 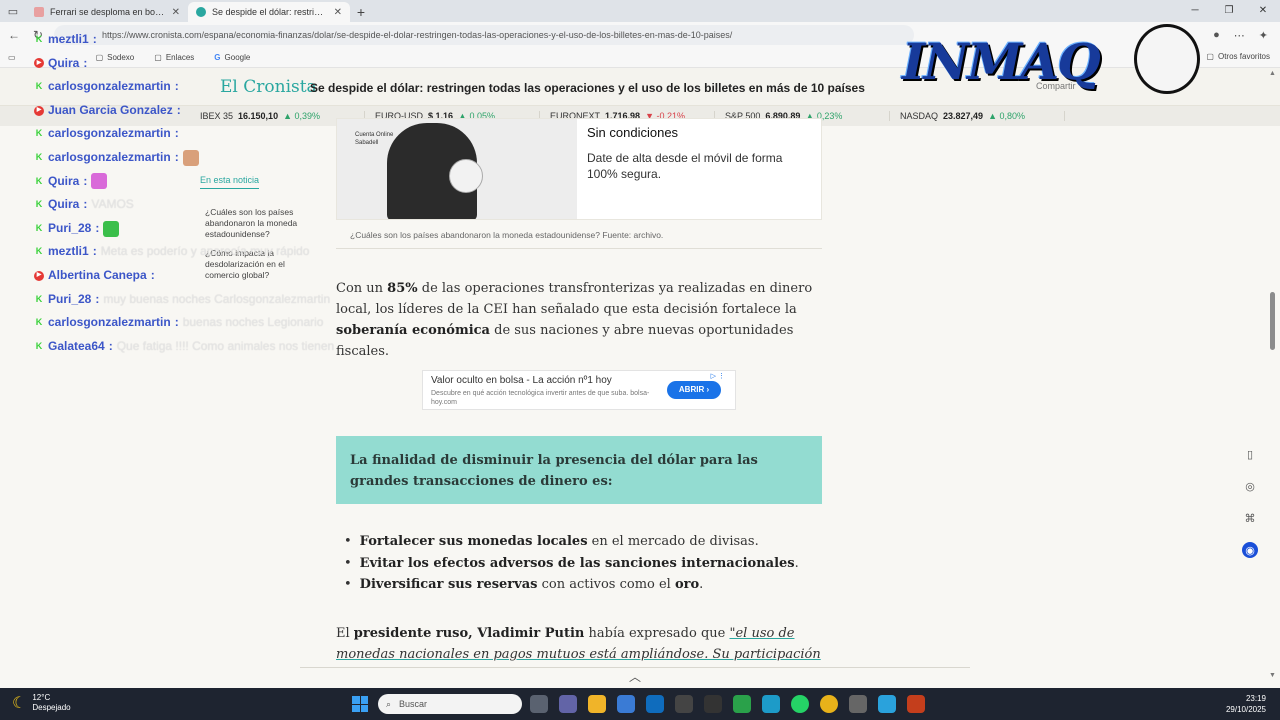 I want to click on new-tab-button: +, so click(x=361, y=12).